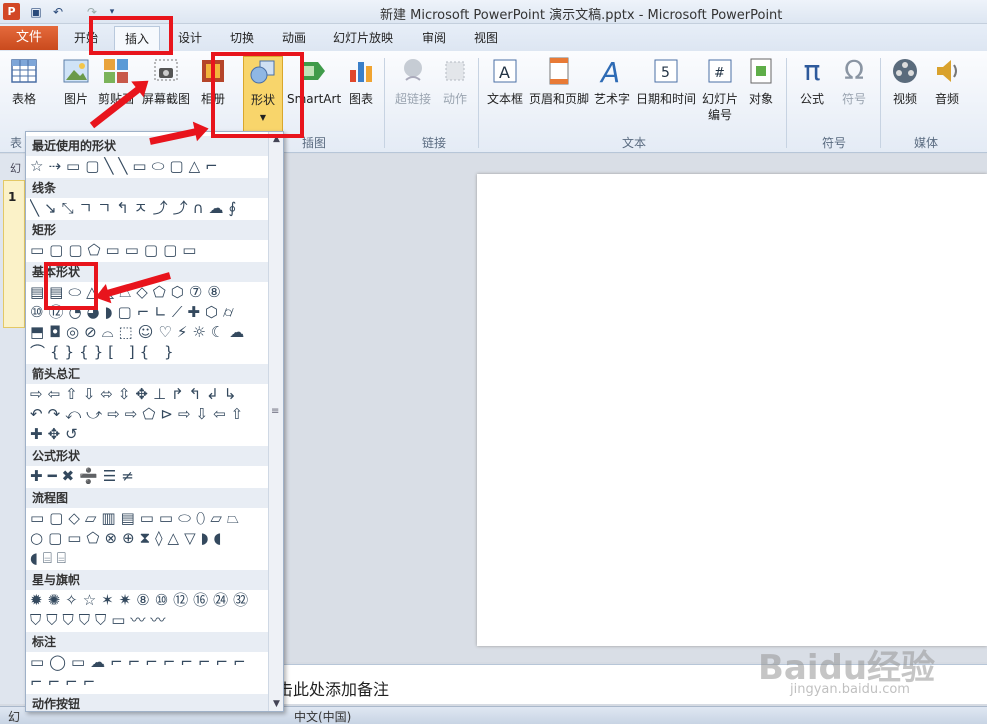 This screenshot has width=987, height=724. Describe the element at coordinates (486, 38) in the screenshot. I see `tab-view: 视图` at that location.